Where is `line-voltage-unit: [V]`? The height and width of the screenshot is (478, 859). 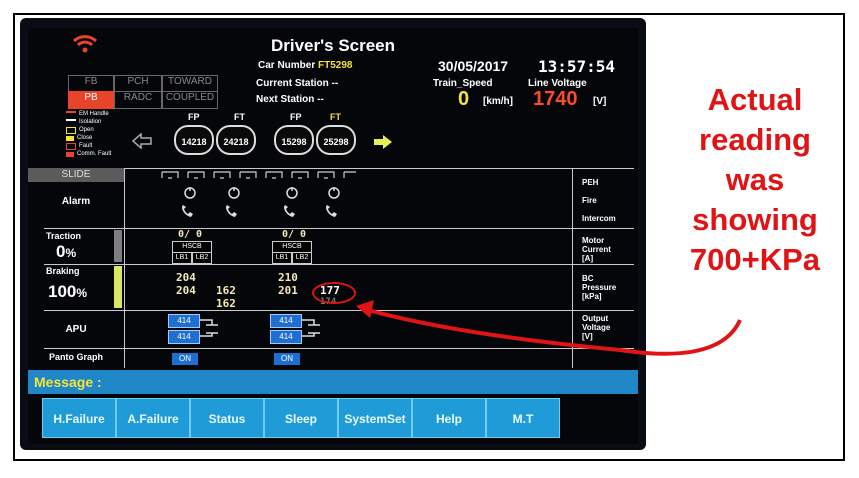 line-voltage-unit: [V] is located at coordinates (600, 101).